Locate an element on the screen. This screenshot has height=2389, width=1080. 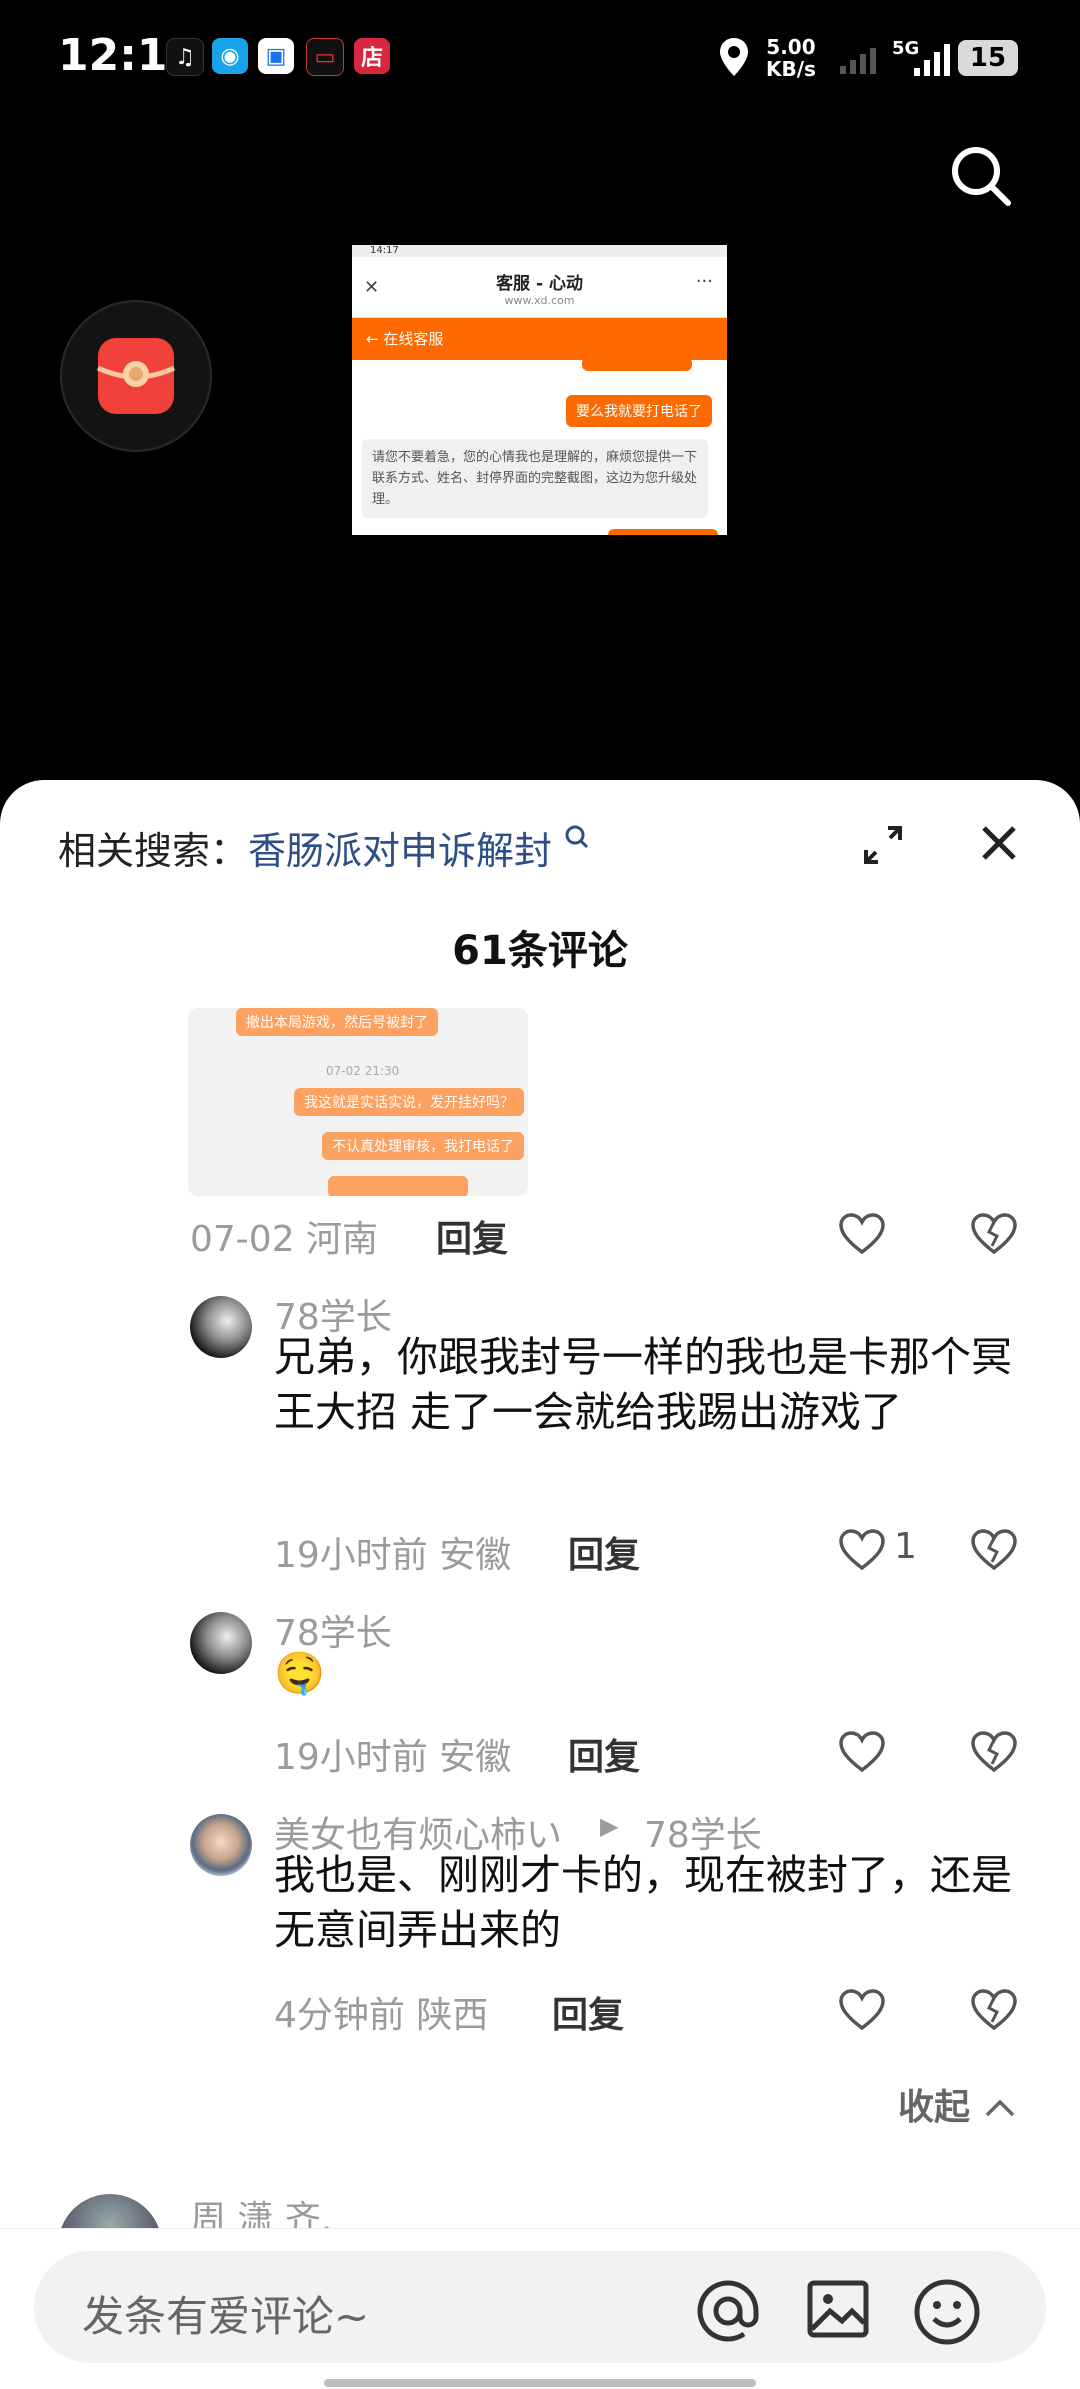
related-search: 相关搜索：香肠派对申诉解封 is located at coordinates (324, 847).